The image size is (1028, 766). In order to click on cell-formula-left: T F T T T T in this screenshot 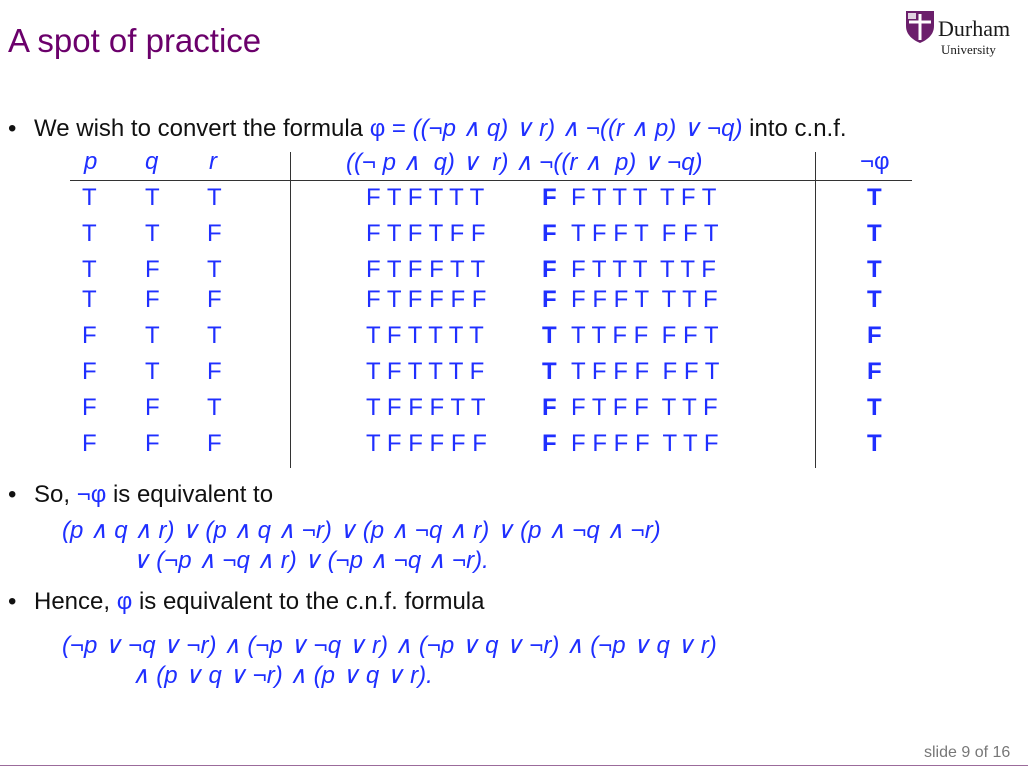, I will do `click(425, 335)`.